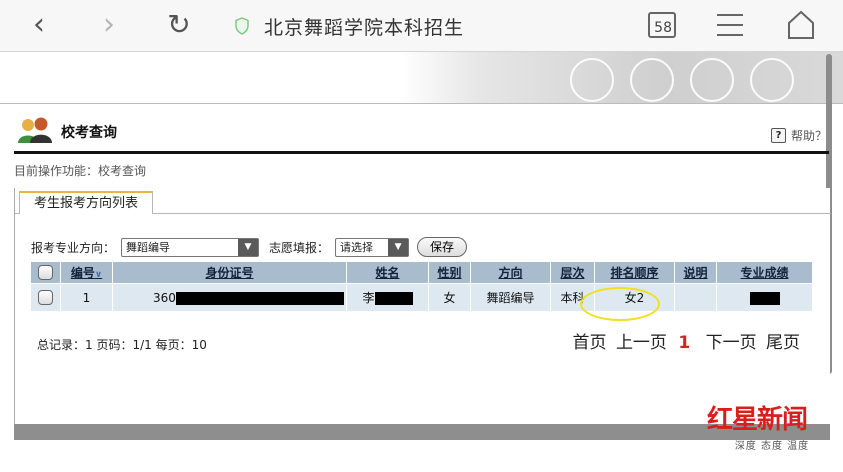 The image size is (843, 472). What do you see at coordinates (179, 25) in the screenshot?
I see `reload-icon: ↻` at bounding box center [179, 25].